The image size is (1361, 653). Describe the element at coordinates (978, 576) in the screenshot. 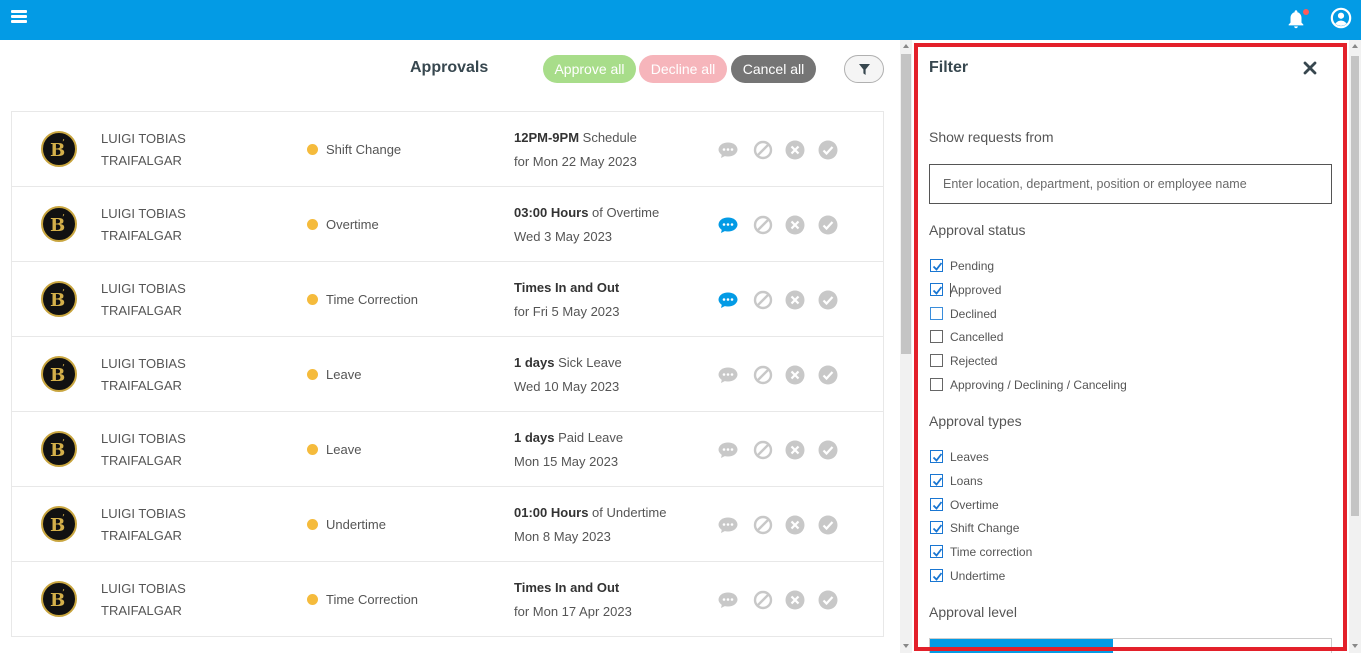

I see `checkbox-label: Undertime` at that location.